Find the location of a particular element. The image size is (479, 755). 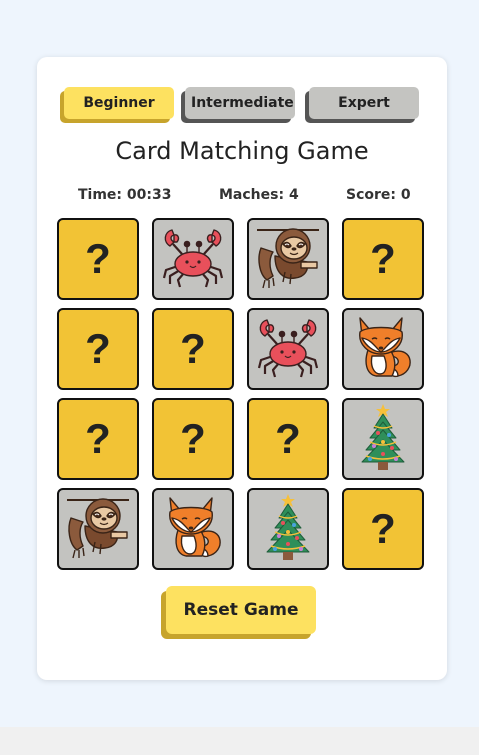

score-display: Score: 0 is located at coordinates (378, 195).